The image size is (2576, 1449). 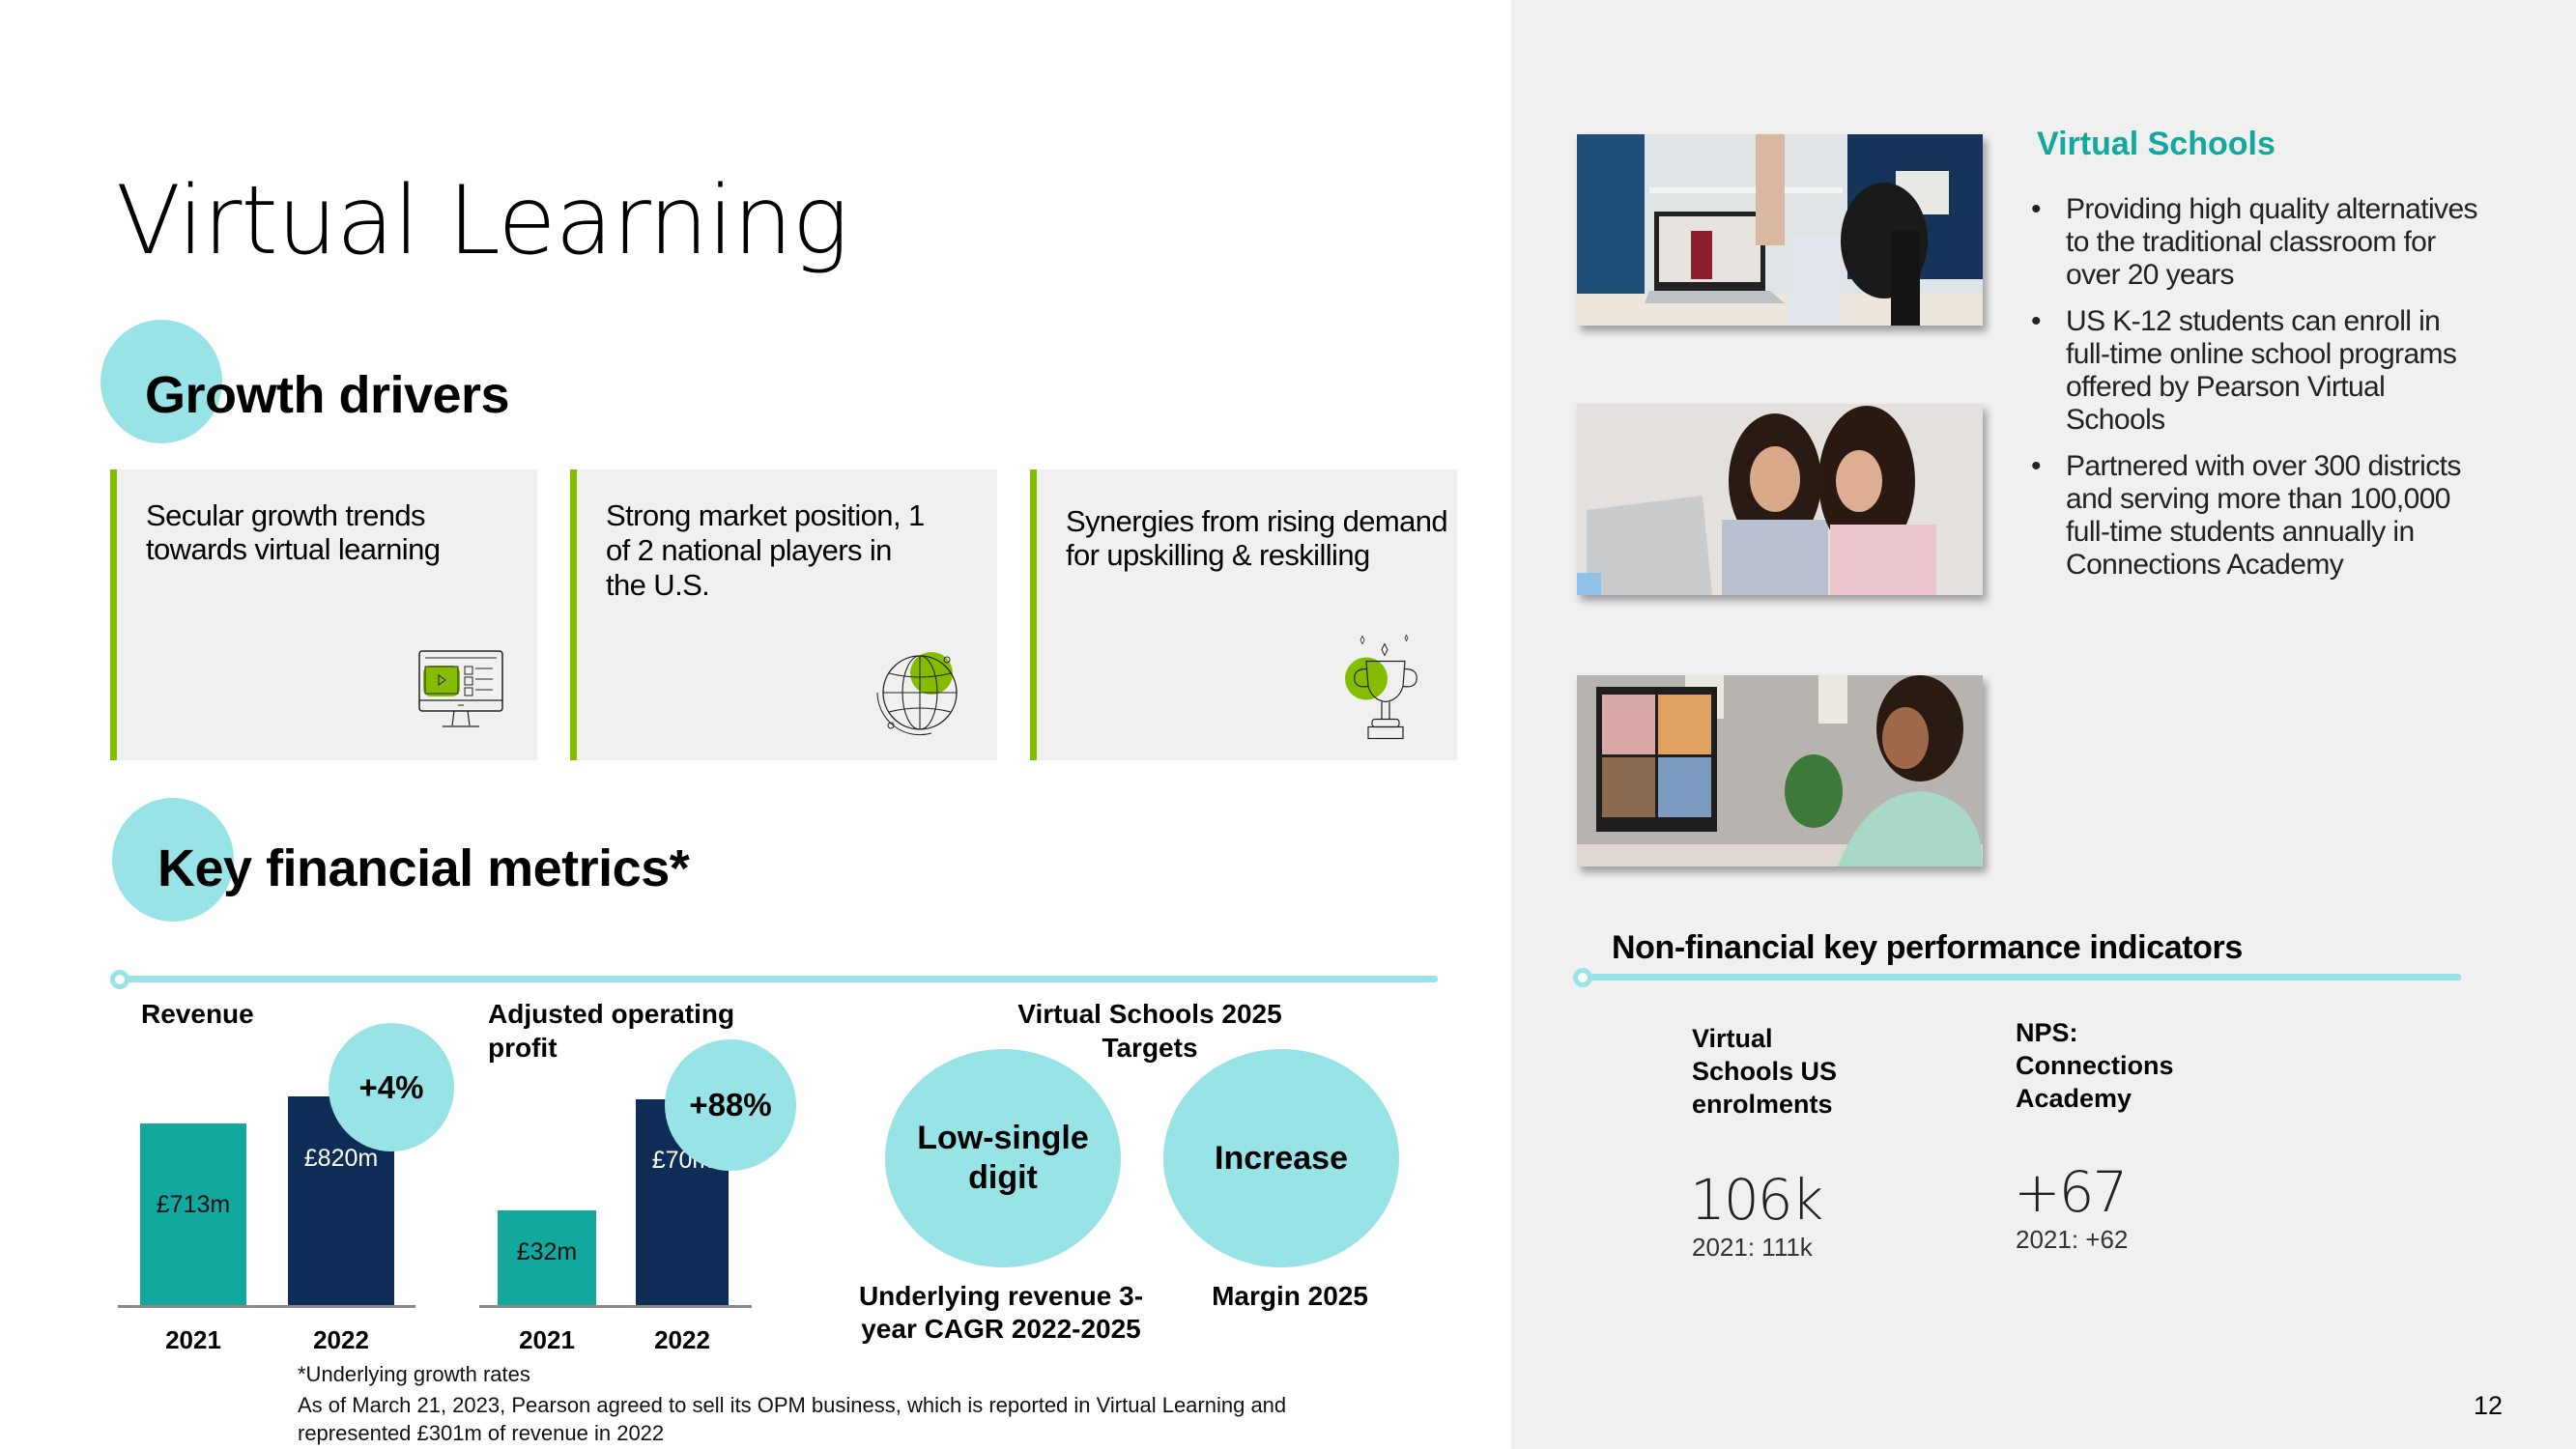 I want to click on aop-year-2022: 2022, so click(x=682, y=1339).